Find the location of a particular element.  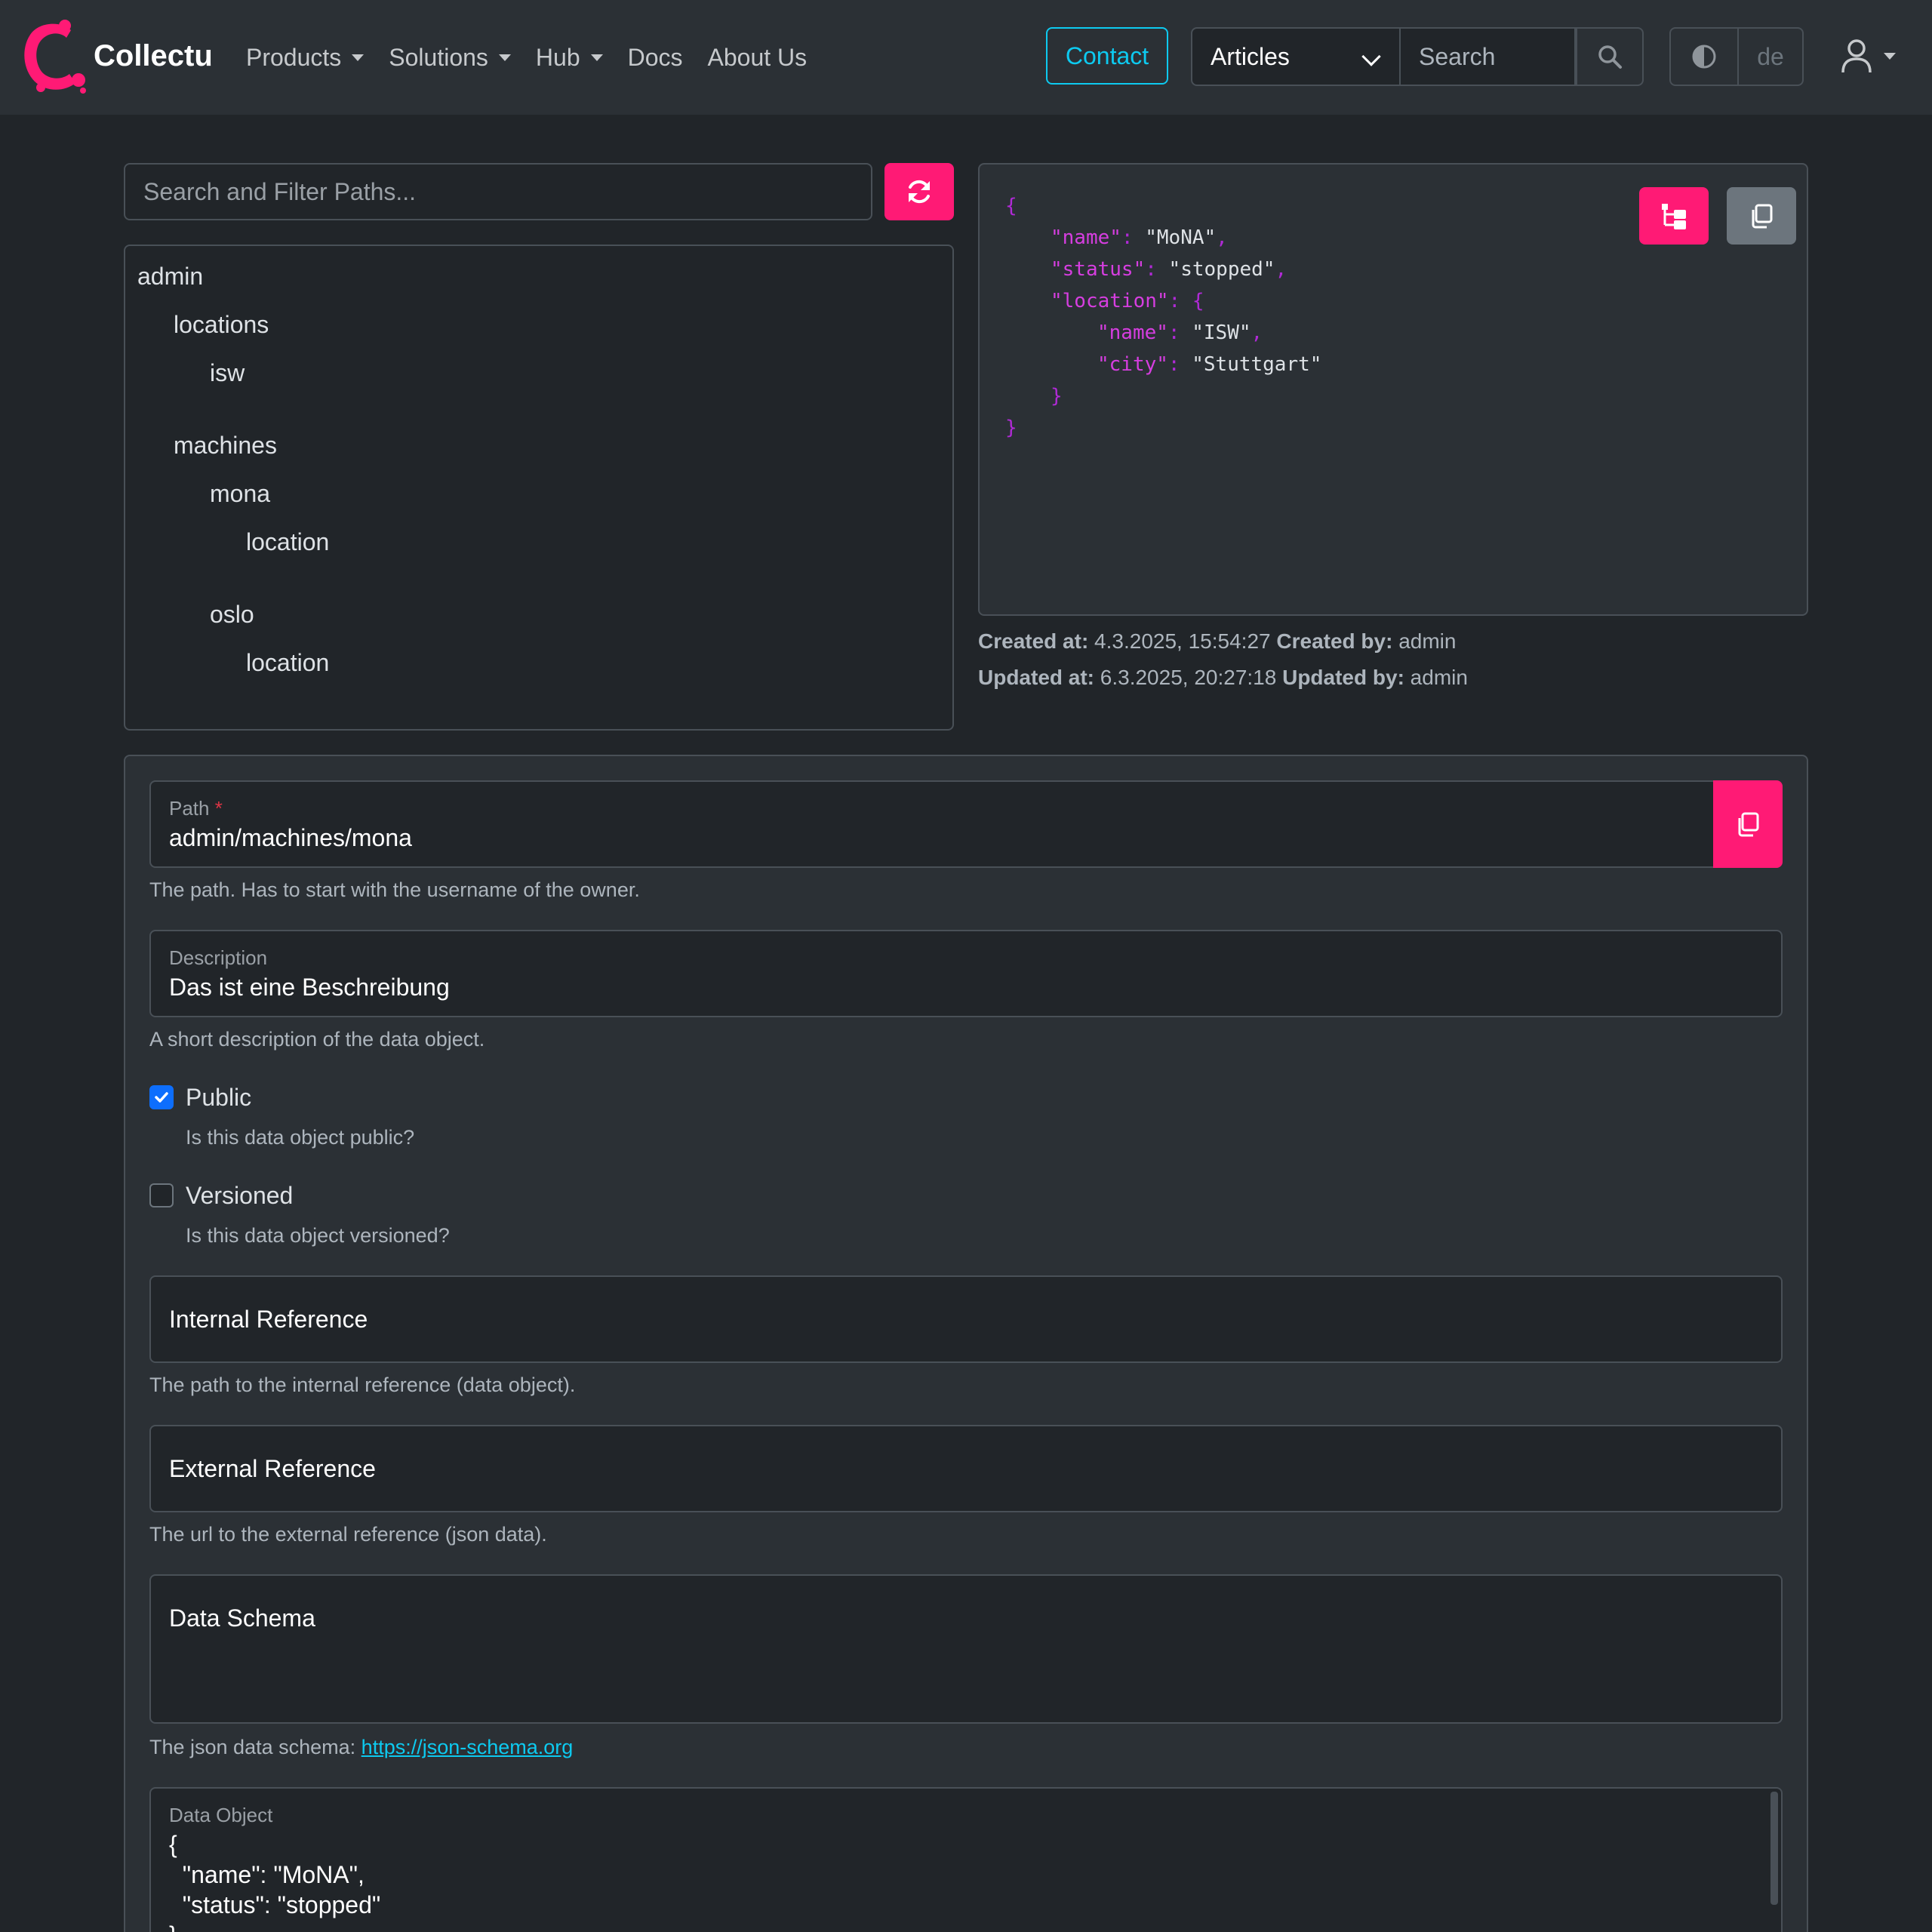

json-line: "name": "MoNA", is located at coordinates (1139, 237).